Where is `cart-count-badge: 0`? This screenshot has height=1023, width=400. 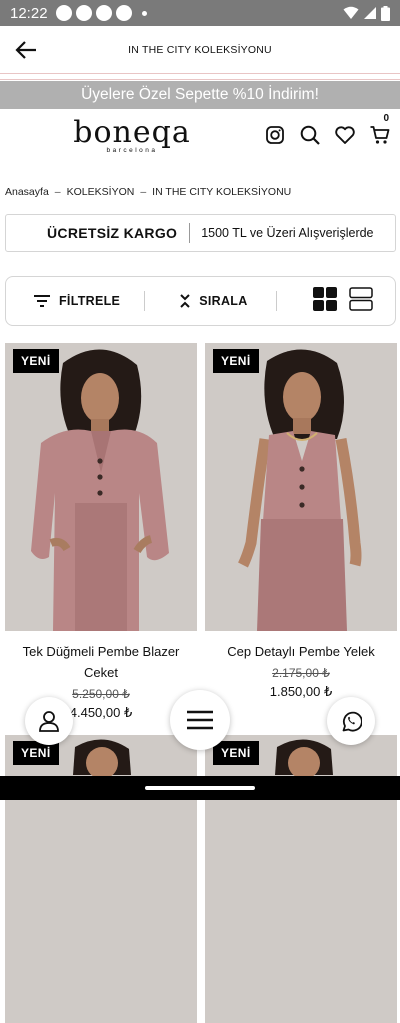 cart-count-badge: 0 is located at coordinates (386, 118).